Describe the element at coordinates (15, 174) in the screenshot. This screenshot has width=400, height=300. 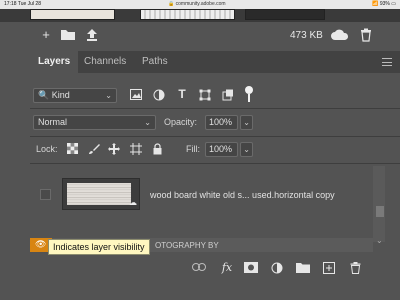
I see `left-gutter` at that location.